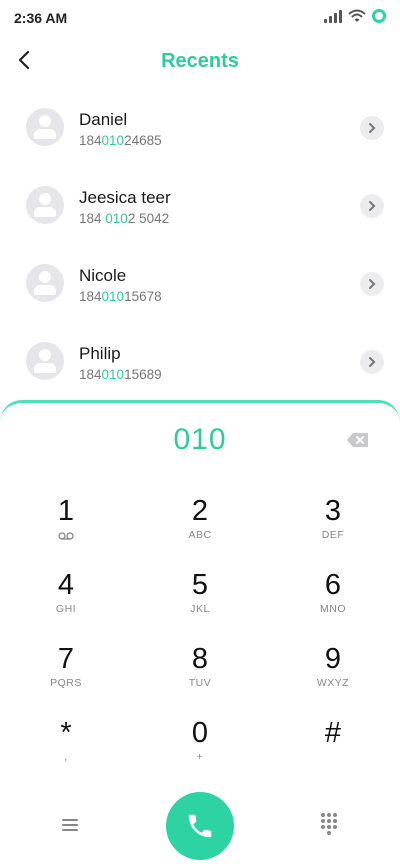  Describe the element at coordinates (358, 440) in the screenshot. I see `backspace-icon` at that location.